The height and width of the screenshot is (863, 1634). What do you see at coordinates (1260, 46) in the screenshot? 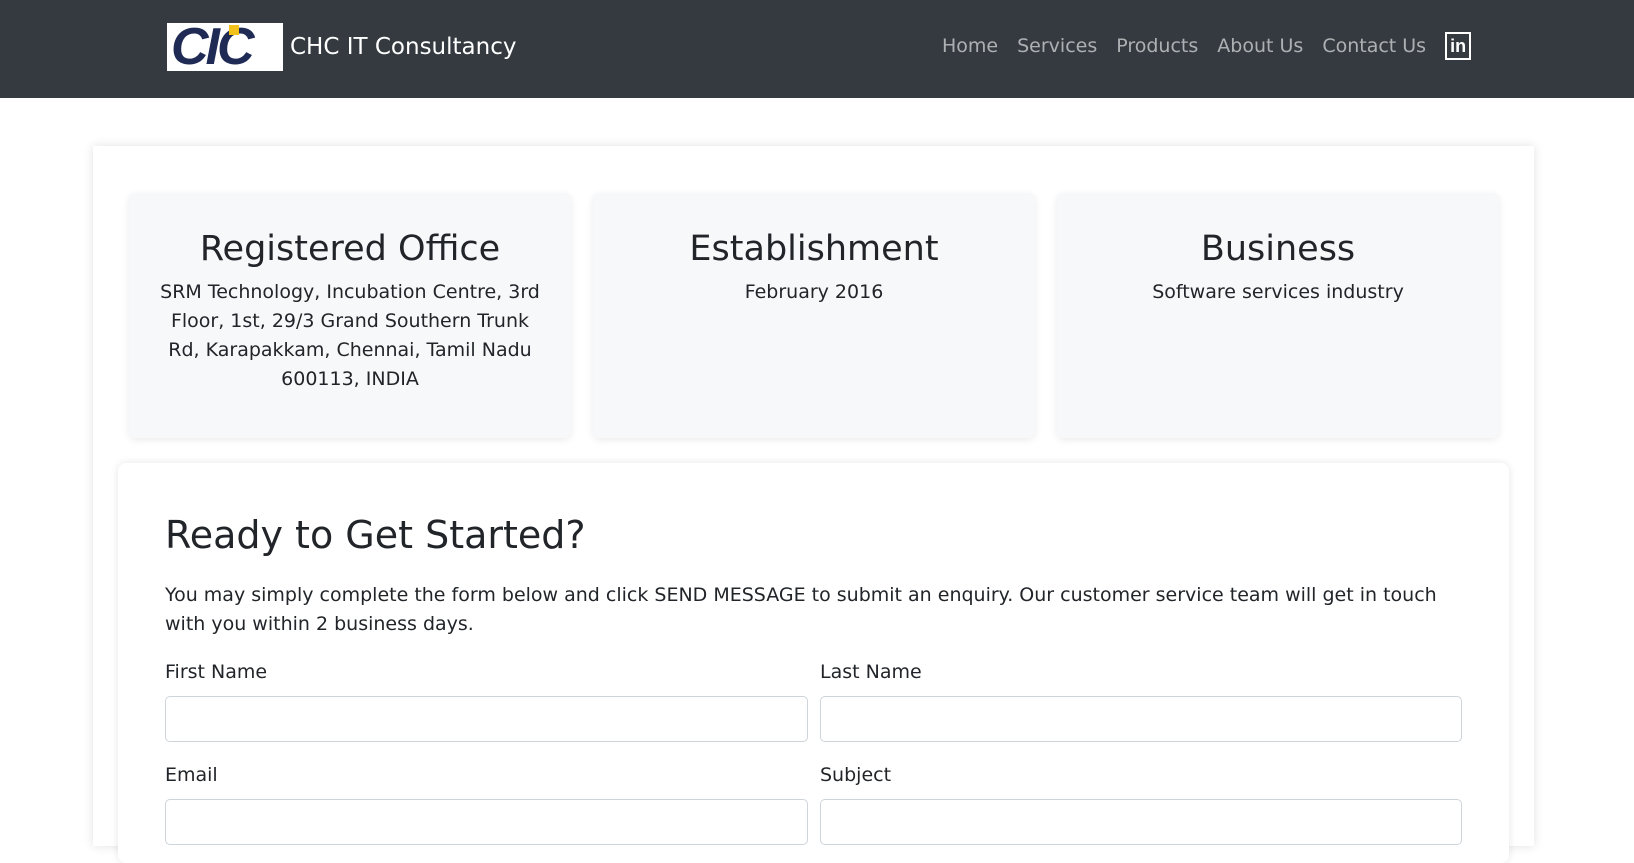
I see `nav-about-us: About Us` at bounding box center [1260, 46].